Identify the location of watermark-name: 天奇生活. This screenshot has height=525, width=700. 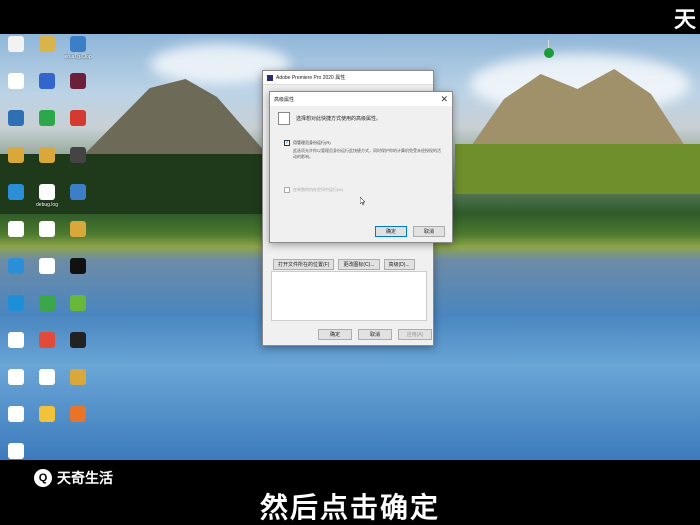
(85, 478).